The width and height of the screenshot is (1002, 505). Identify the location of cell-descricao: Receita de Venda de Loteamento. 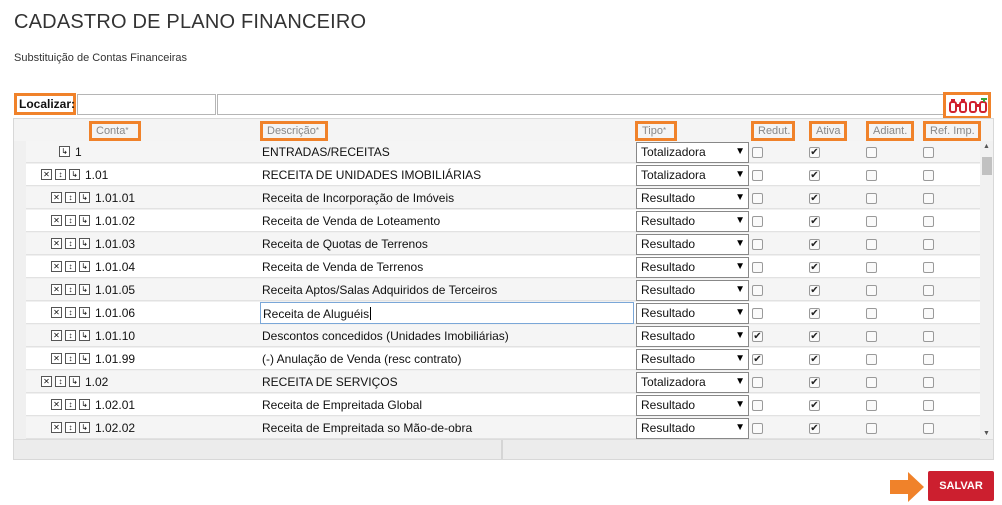
(351, 221).